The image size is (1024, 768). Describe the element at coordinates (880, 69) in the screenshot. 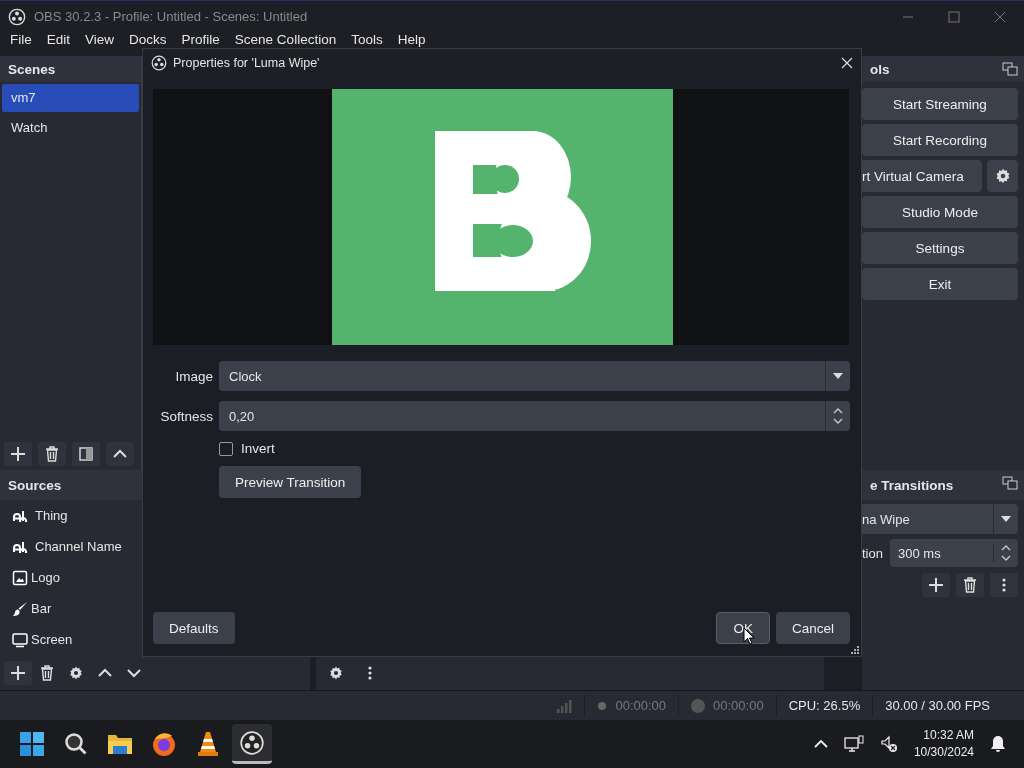

I see `dock-title: ols` at that location.